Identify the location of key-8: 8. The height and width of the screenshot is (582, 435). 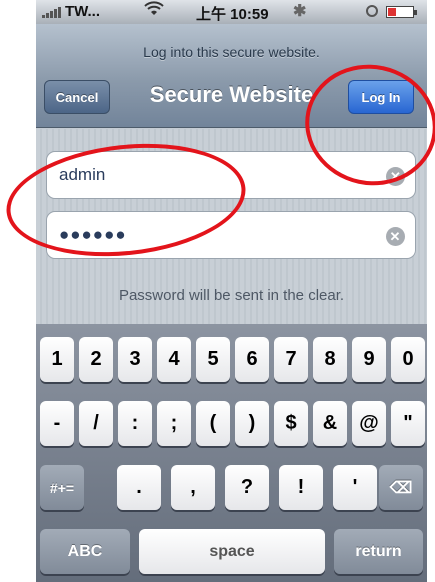
(330, 359).